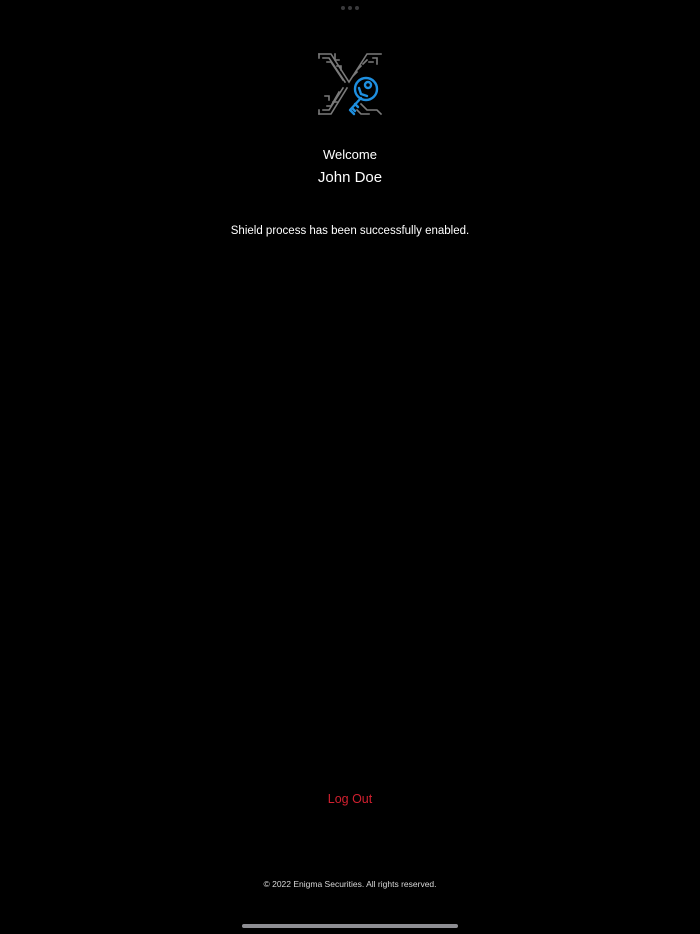  I want to click on user-name: John Doe, so click(350, 177).